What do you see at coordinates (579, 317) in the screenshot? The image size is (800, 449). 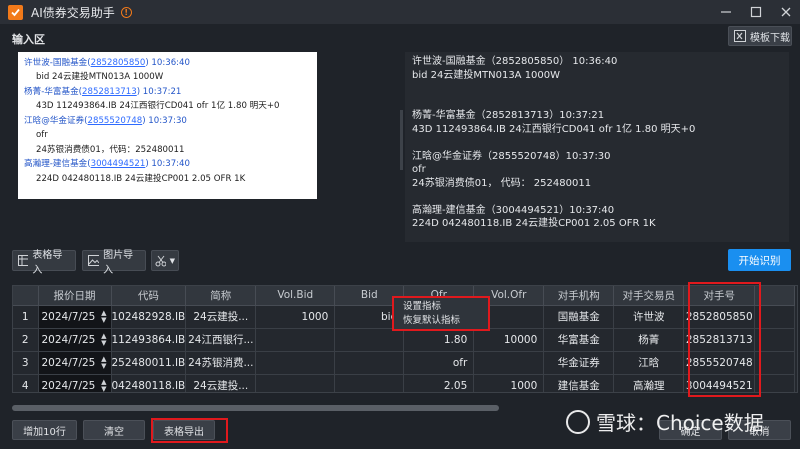 I see `institution-cell: 国融基金` at bounding box center [579, 317].